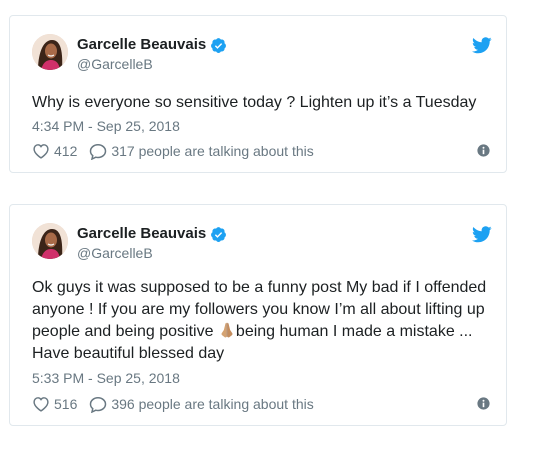 Image resolution: width=552 pixels, height=456 pixels. I want to click on tweet-timestamp: 4:34 PM - Sep 25, 2018, so click(106, 126).